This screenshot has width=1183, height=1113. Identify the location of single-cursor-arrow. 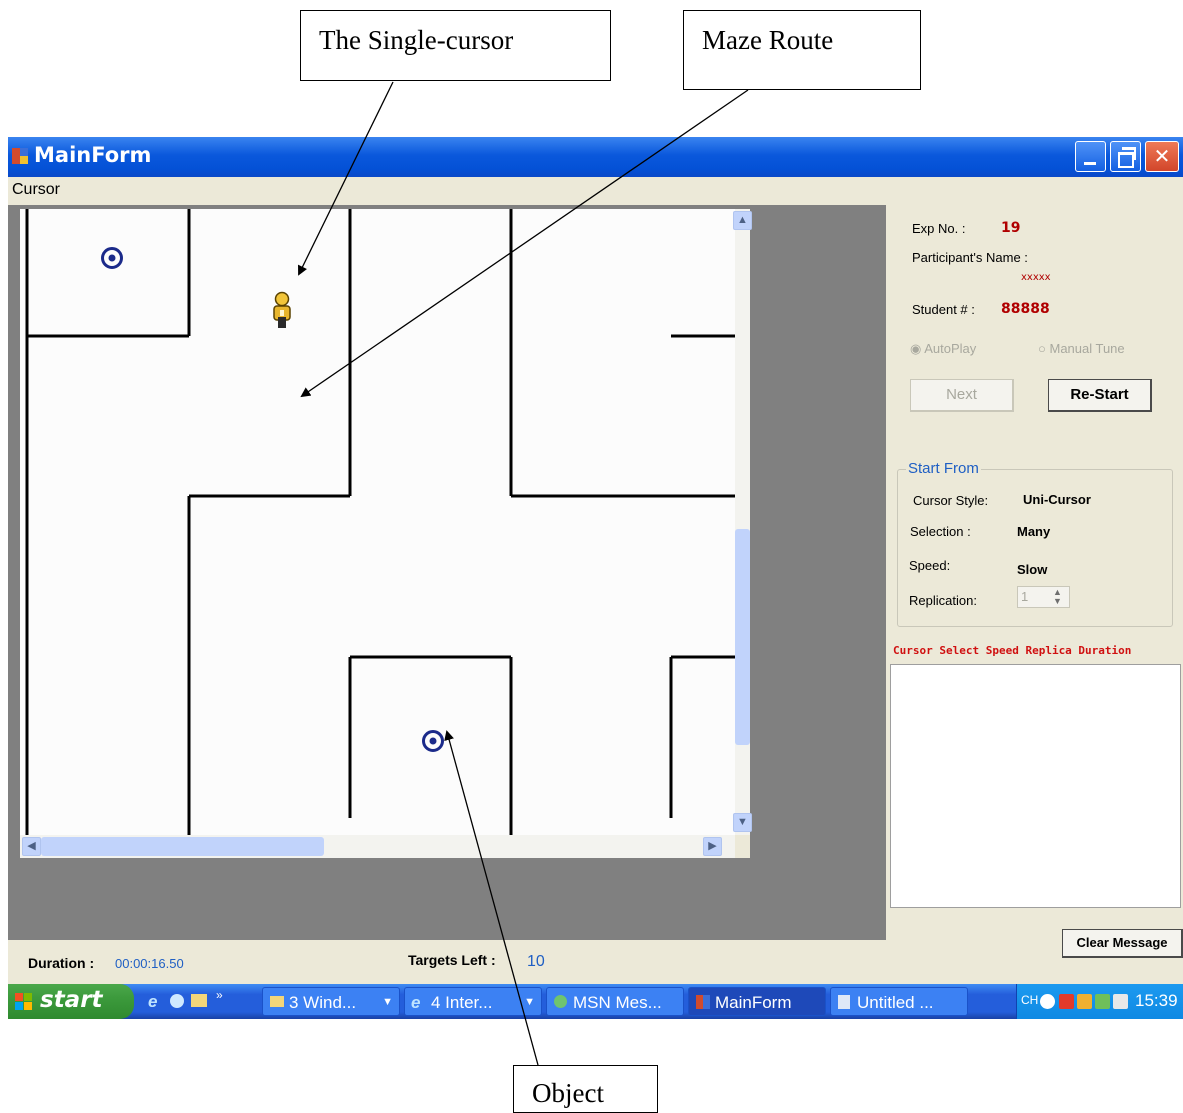
(346, 178).